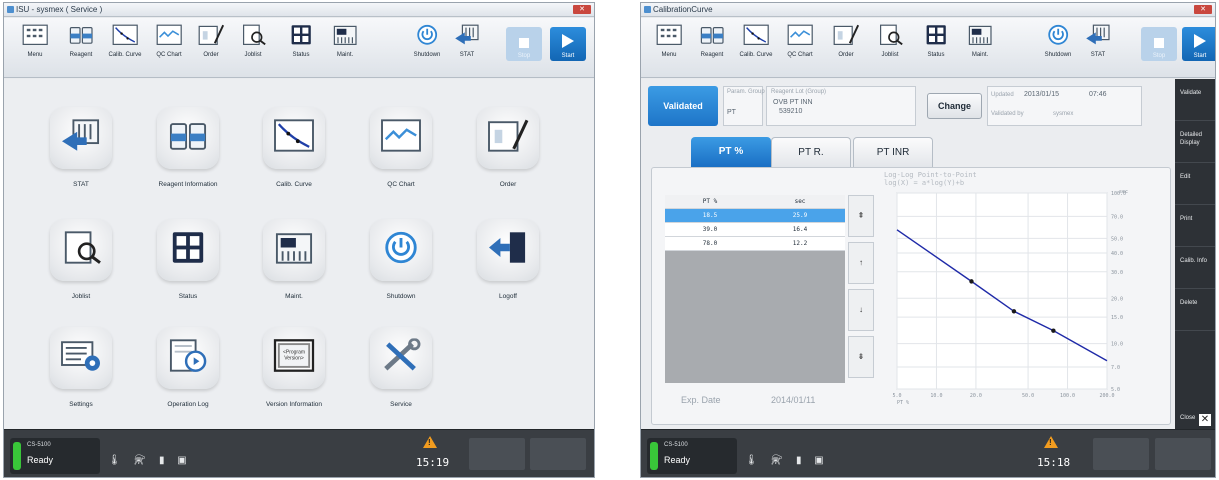 The height and width of the screenshot is (480, 1219). Describe the element at coordinates (401, 272) in the screenshot. I see `menu-tile-shutdown: Shutdown` at that location.